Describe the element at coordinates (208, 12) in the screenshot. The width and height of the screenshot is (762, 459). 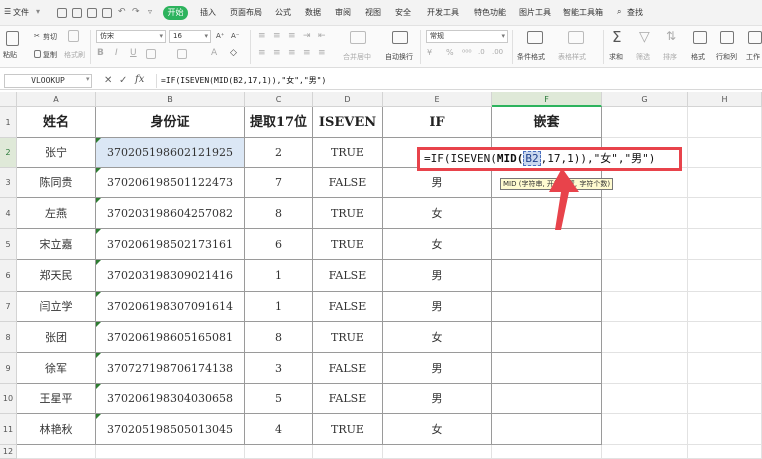
I see `tab-insert: 插入` at that location.